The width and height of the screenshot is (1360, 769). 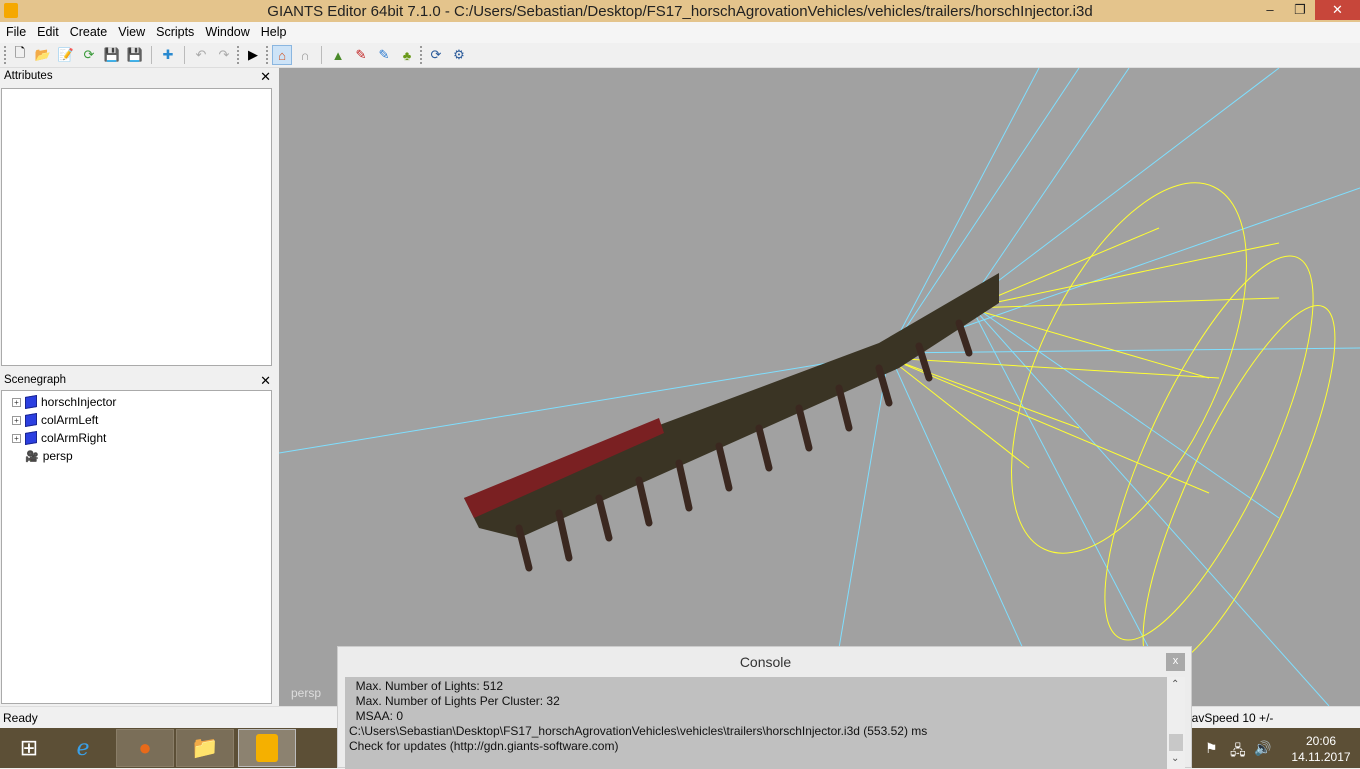 What do you see at coordinates (136, 402) in the screenshot?
I see `tree-item-horschinjector: + horschInjector` at bounding box center [136, 402].